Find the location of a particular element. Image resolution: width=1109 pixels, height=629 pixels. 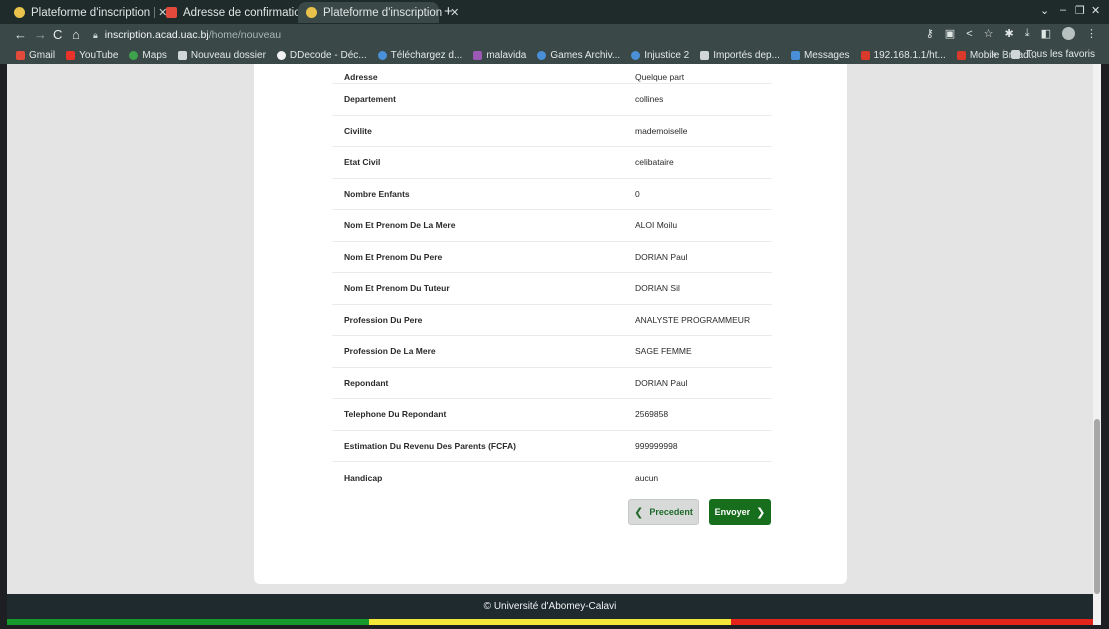

key-icon: ⚷ is located at coordinates (930, 33).